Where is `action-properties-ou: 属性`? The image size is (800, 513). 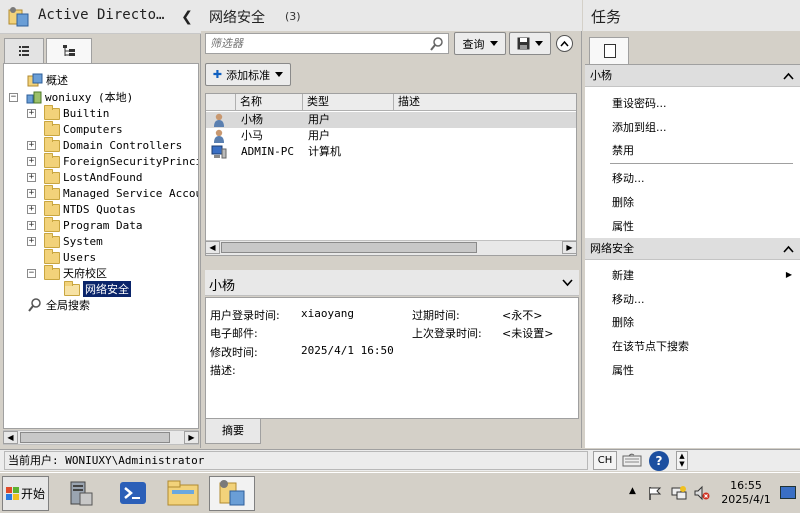 action-properties-ou: 属性 is located at coordinates (623, 370).